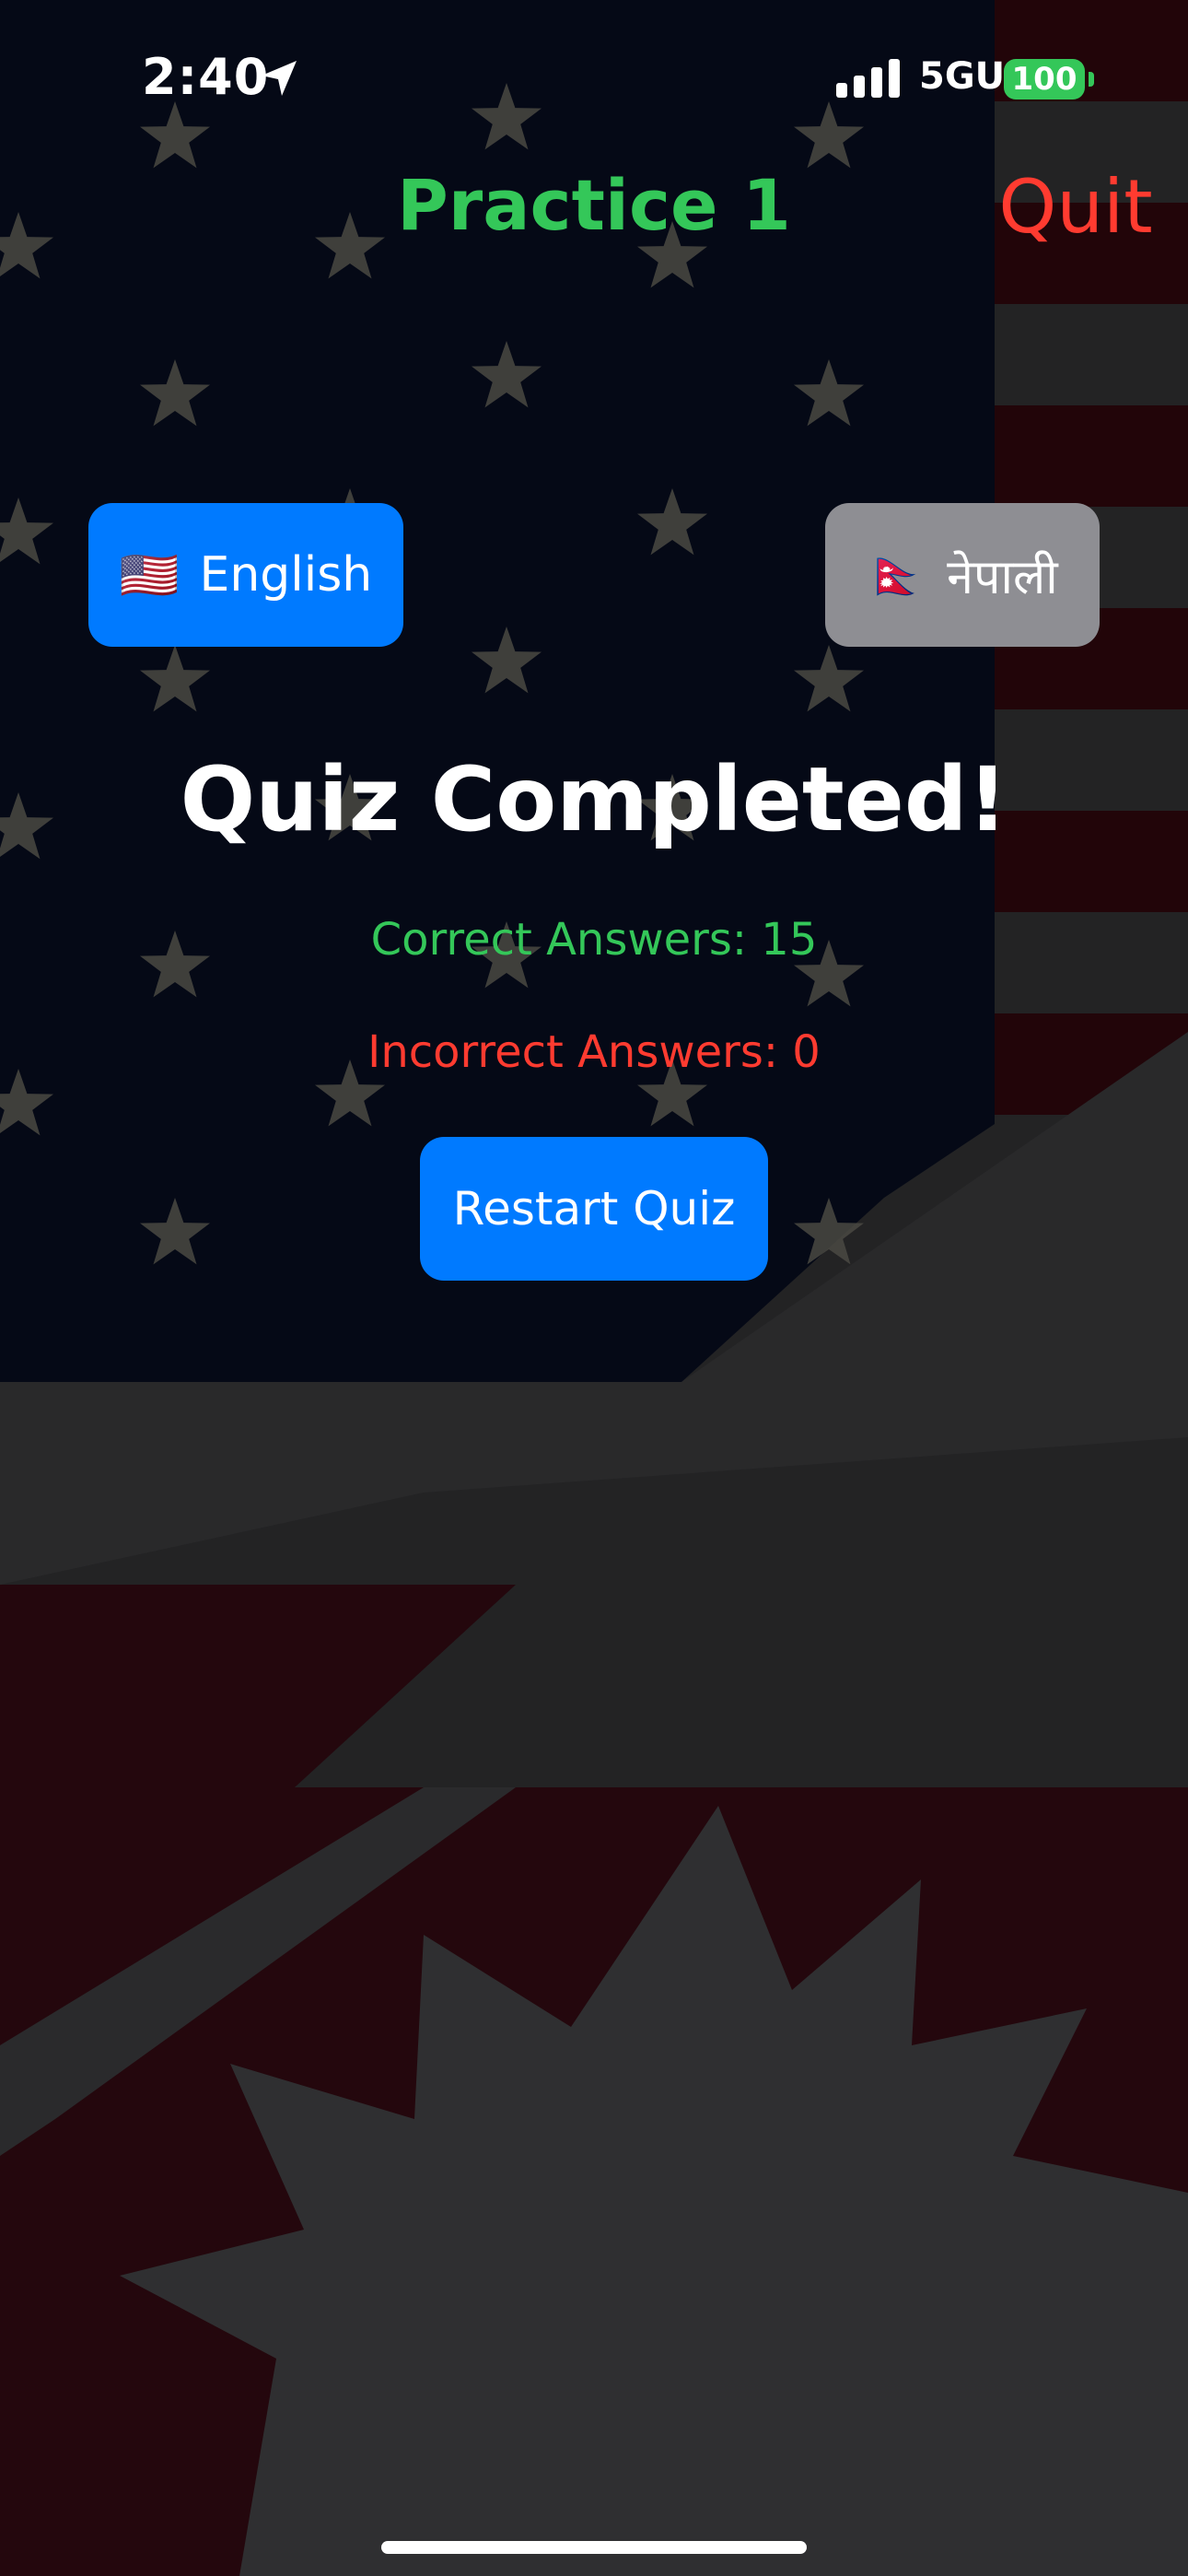 The height and width of the screenshot is (2576, 1188). I want to click on us-flag-icon: 🇺🇸, so click(149, 575).